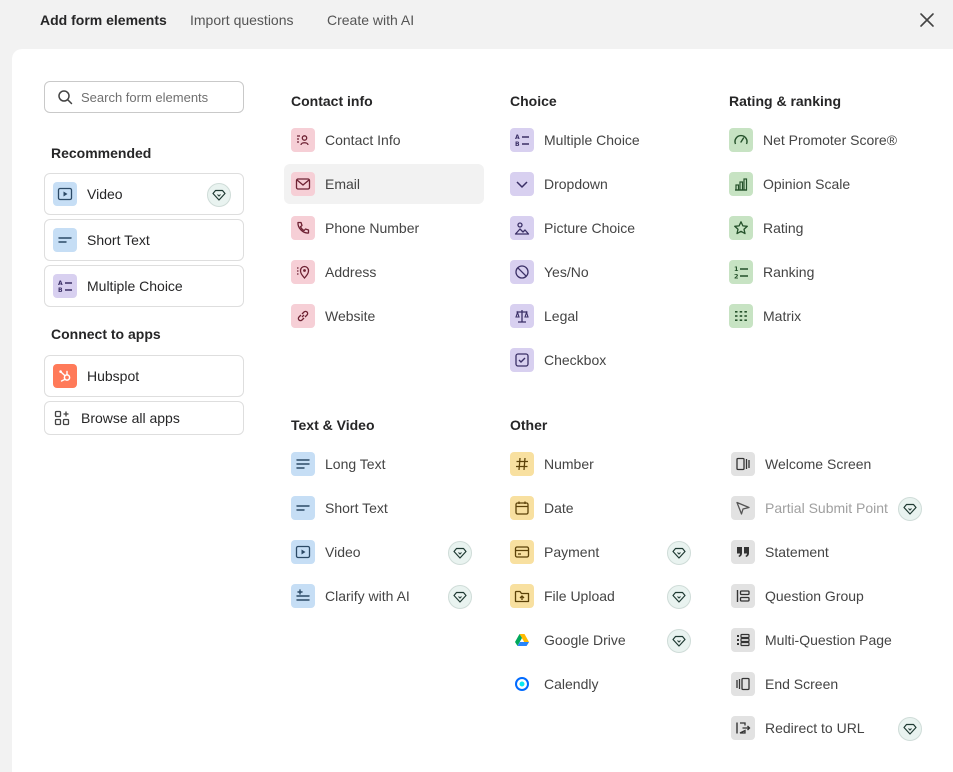 Image resolution: width=953 pixels, height=772 pixels. Describe the element at coordinates (741, 316) in the screenshot. I see `matrix-icon` at that location.